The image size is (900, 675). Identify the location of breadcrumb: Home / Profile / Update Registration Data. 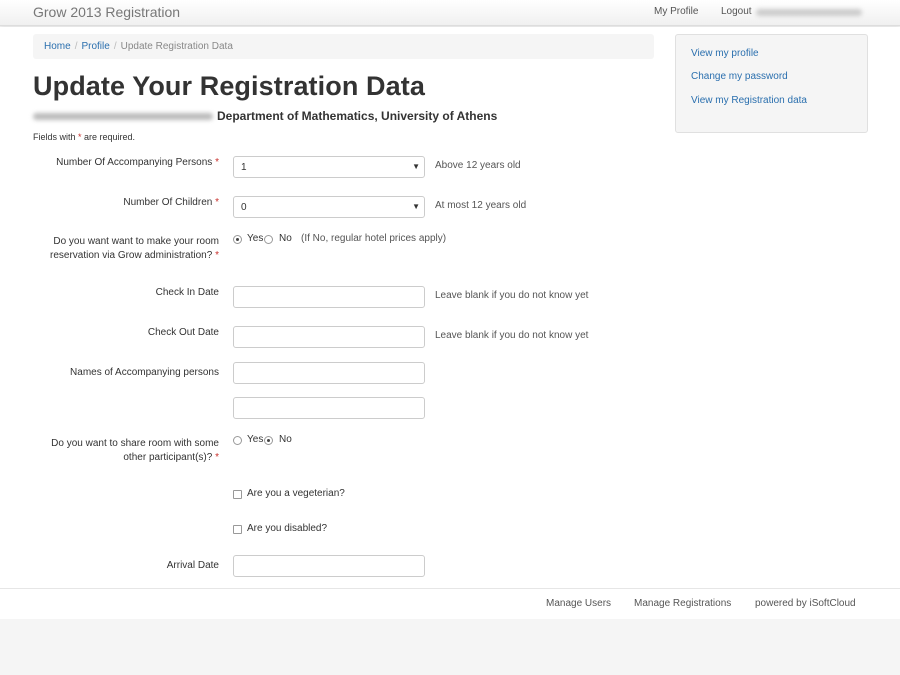
(343, 46).